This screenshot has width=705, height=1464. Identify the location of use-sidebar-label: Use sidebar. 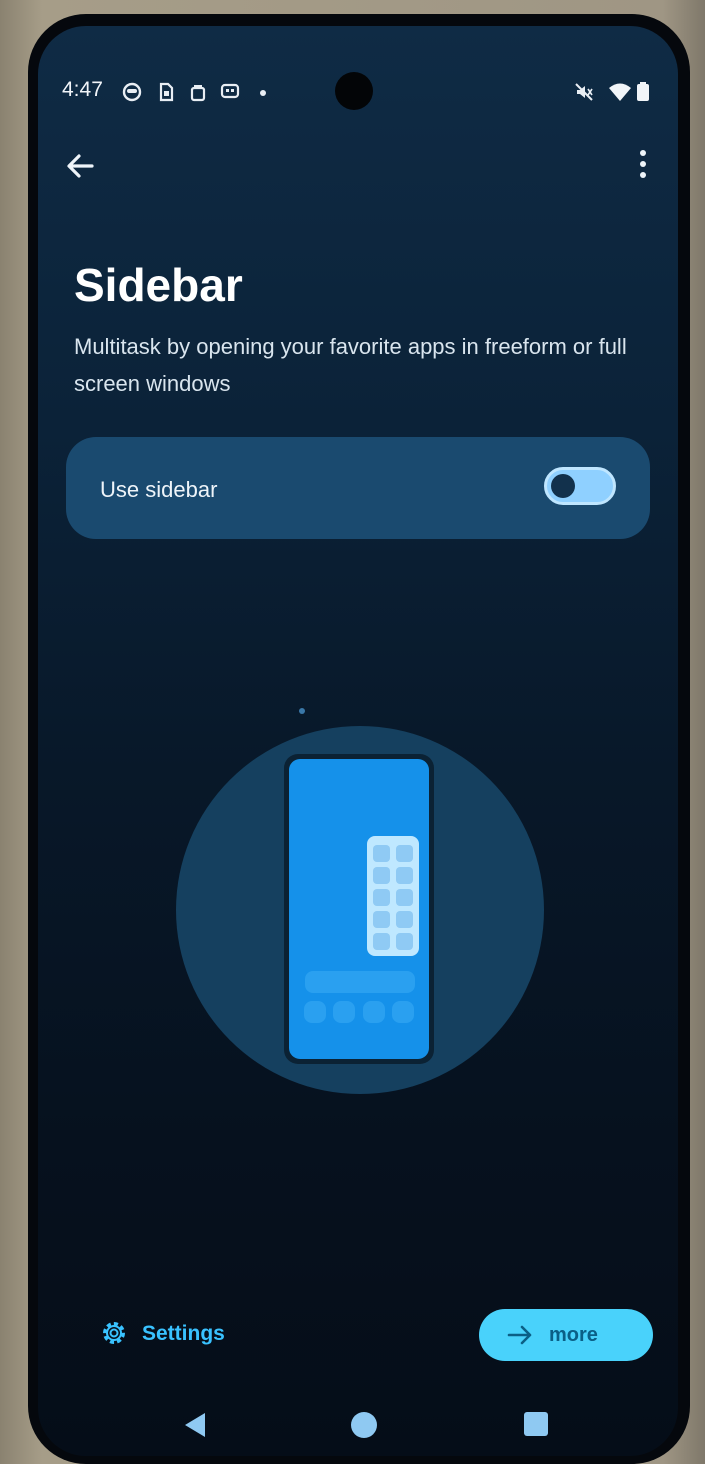
(159, 489).